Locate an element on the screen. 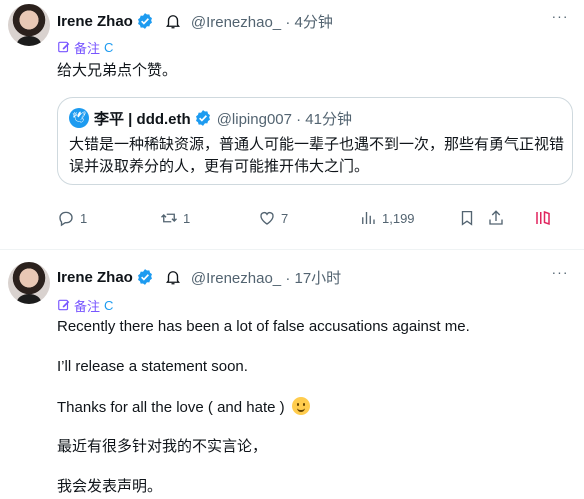  like-count: 7 is located at coordinates (285, 218).